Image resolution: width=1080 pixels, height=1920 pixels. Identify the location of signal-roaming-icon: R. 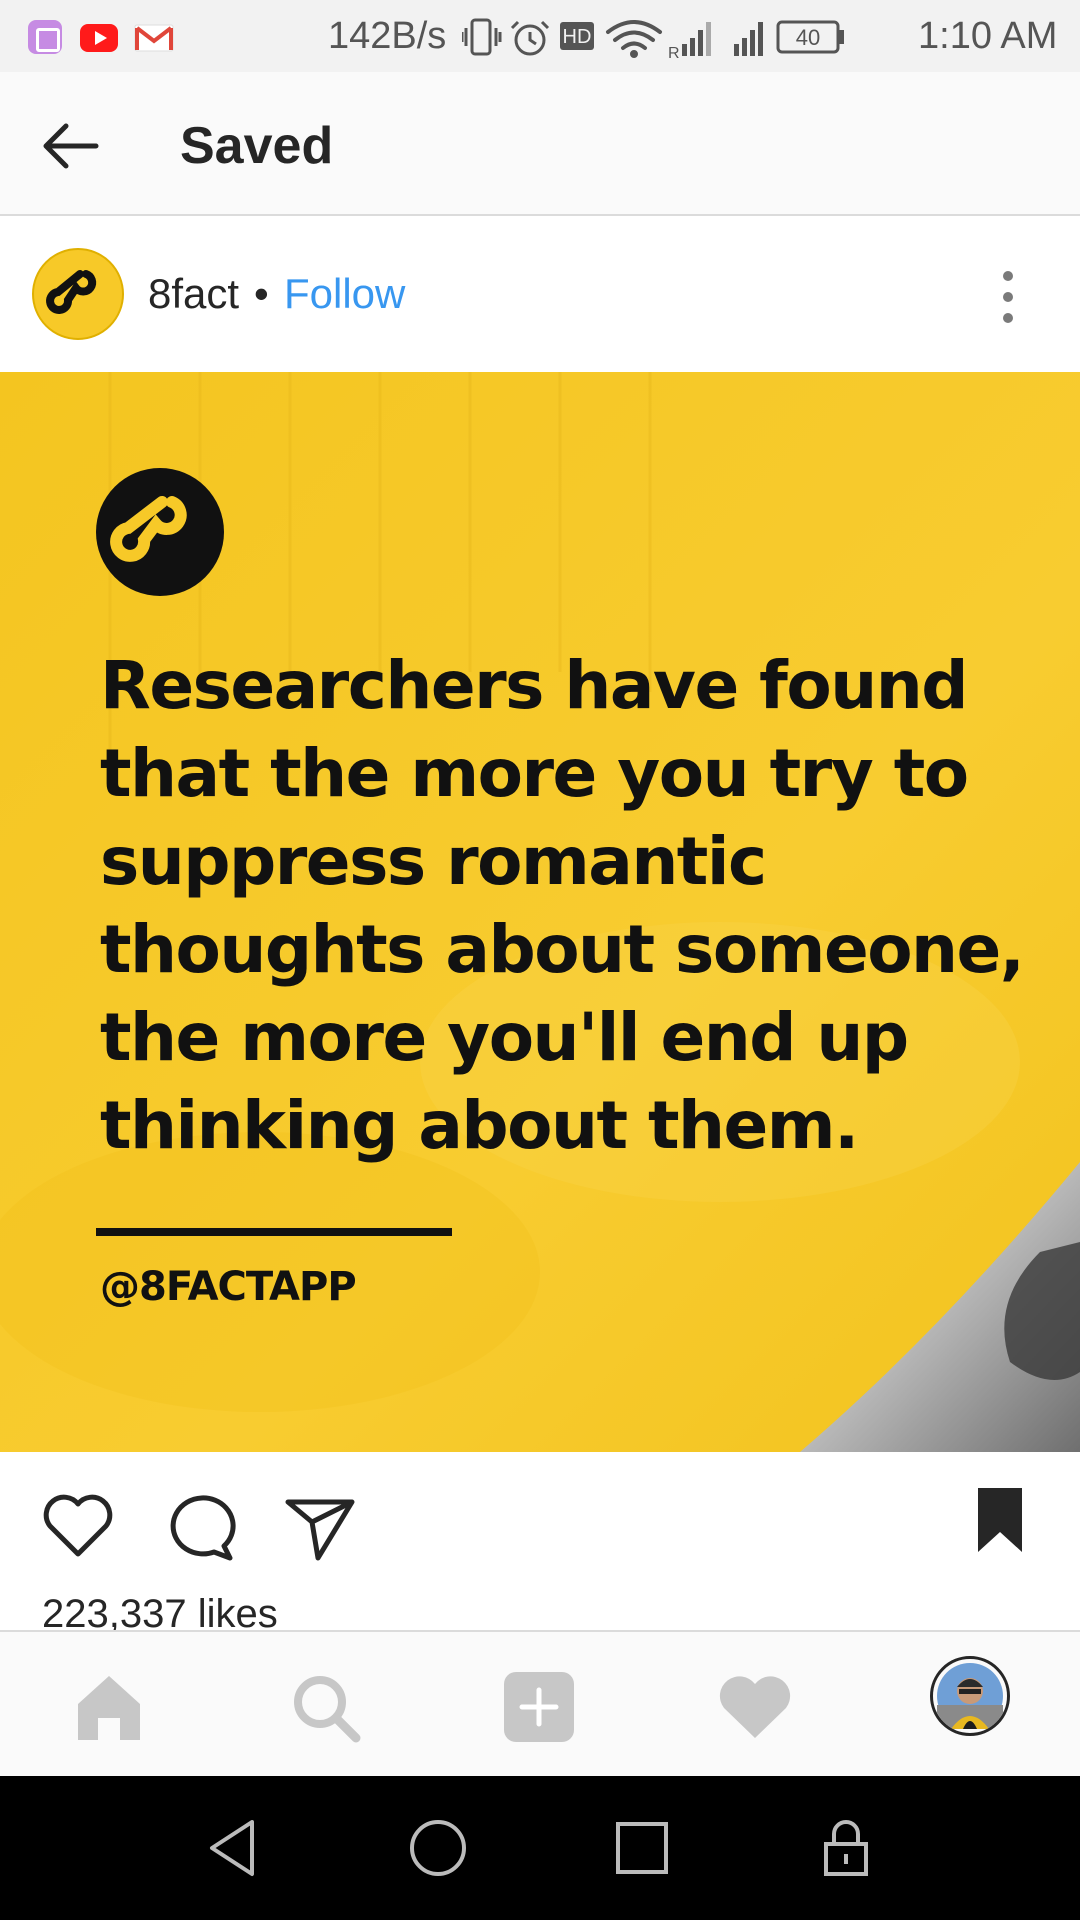
(689, 41).